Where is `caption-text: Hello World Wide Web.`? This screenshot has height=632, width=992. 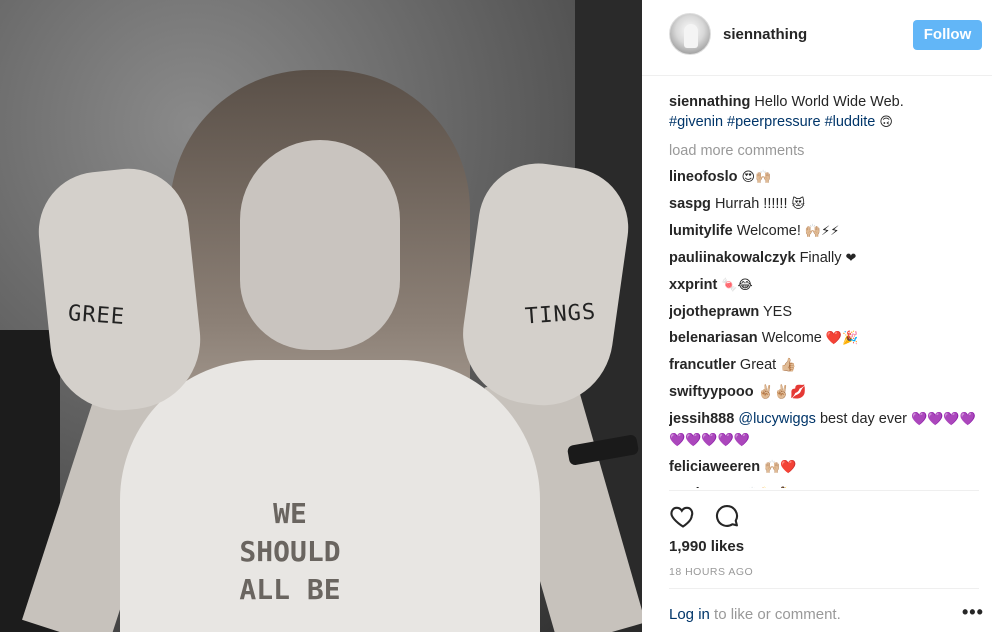 caption-text: Hello World Wide Web. is located at coordinates (829, 102).